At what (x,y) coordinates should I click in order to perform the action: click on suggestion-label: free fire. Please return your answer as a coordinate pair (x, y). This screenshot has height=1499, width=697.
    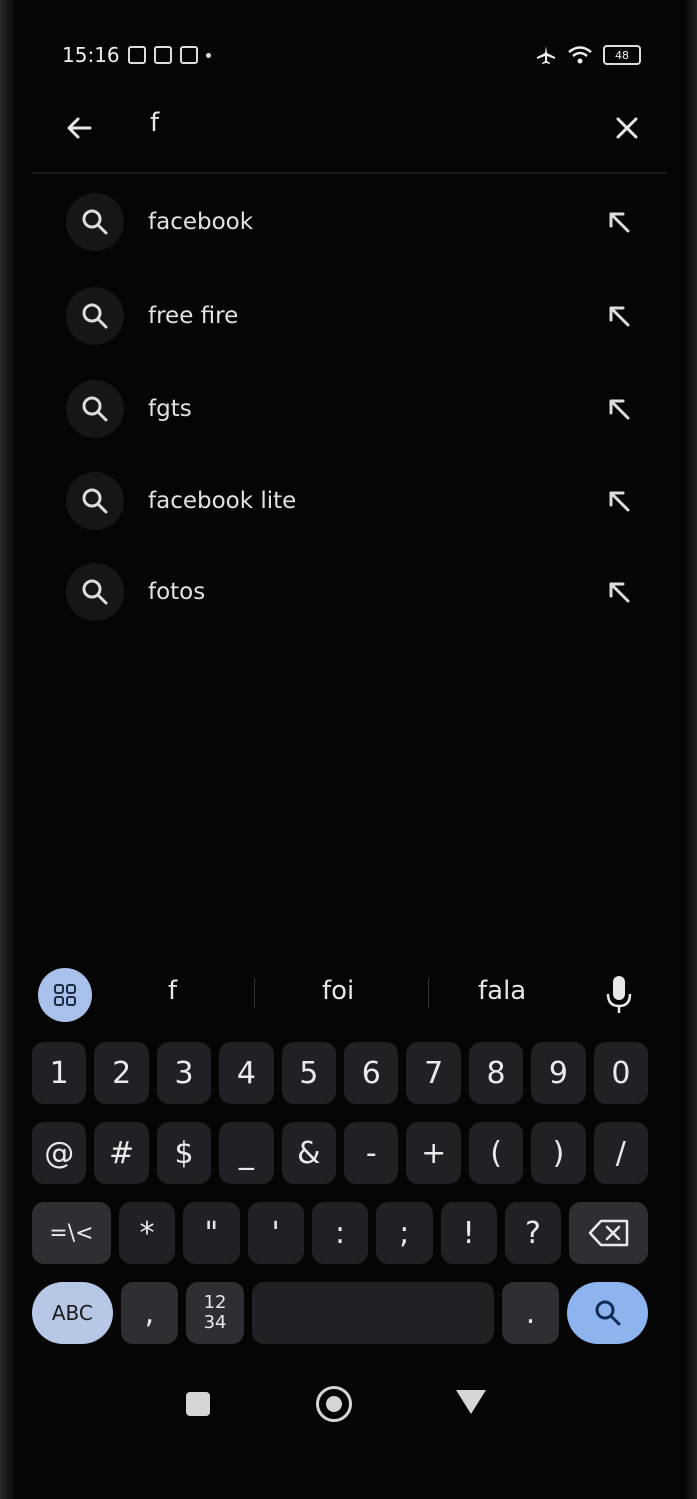
    Looking at the image, I should click on (193, 316).